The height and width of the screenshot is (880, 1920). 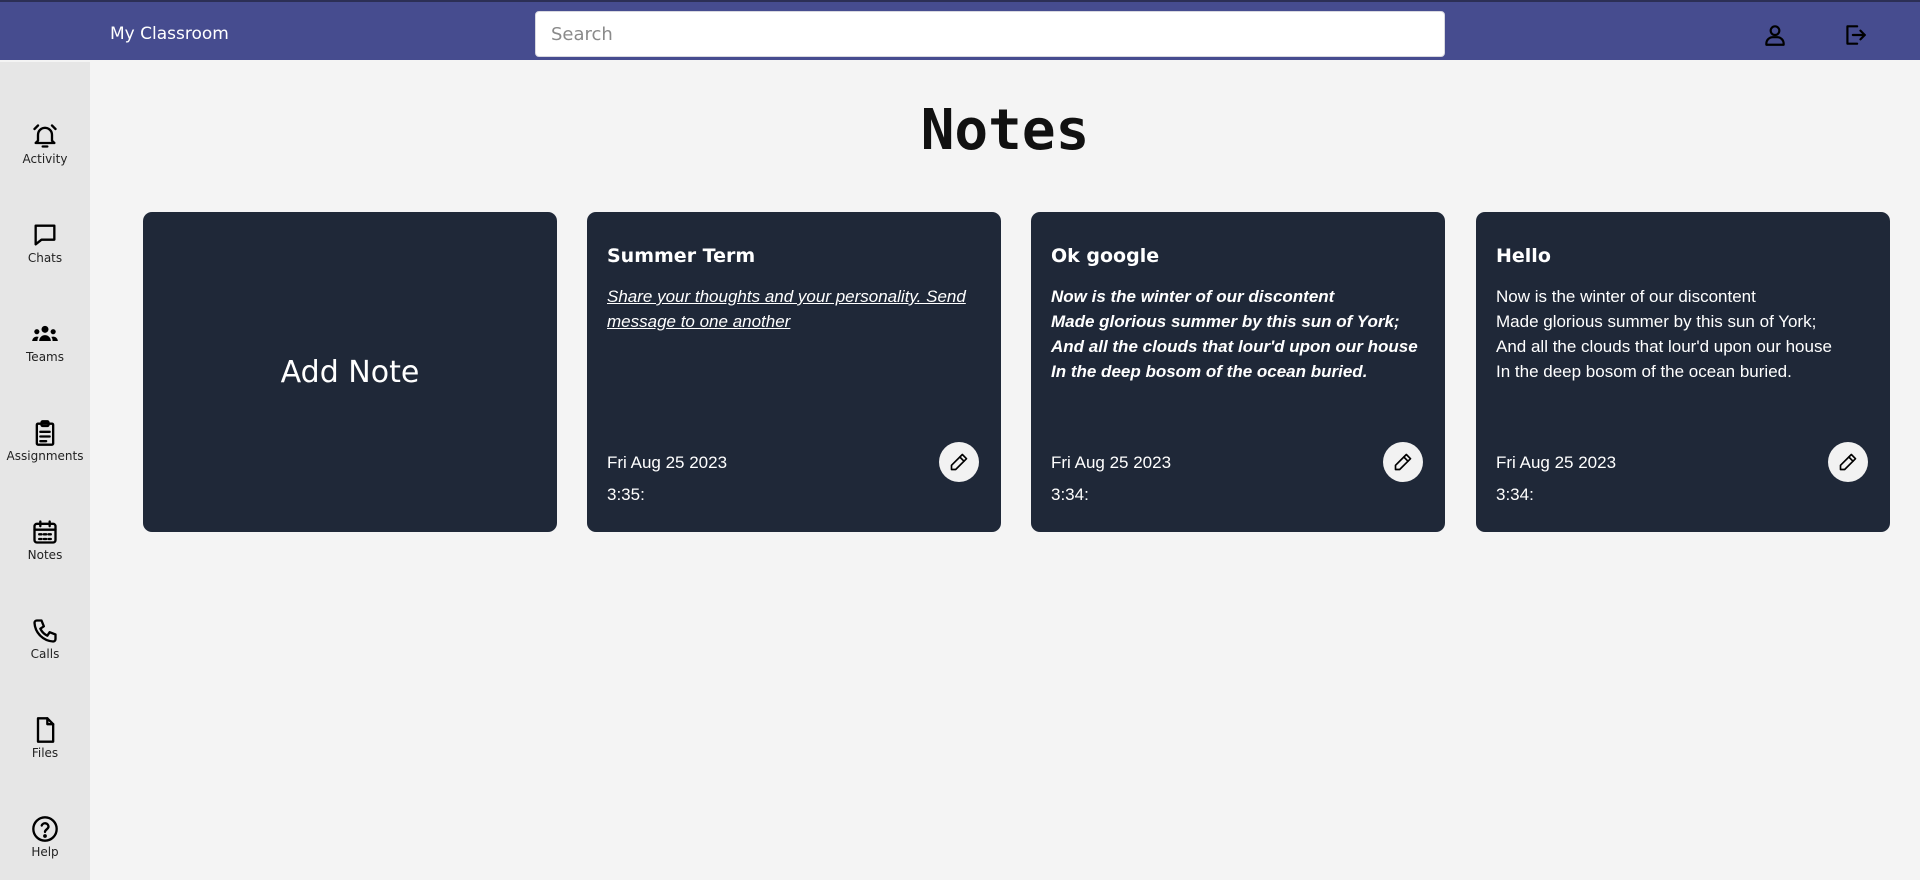 I want to click on sidebar-item-label: Help, so click(x=45, y=852).